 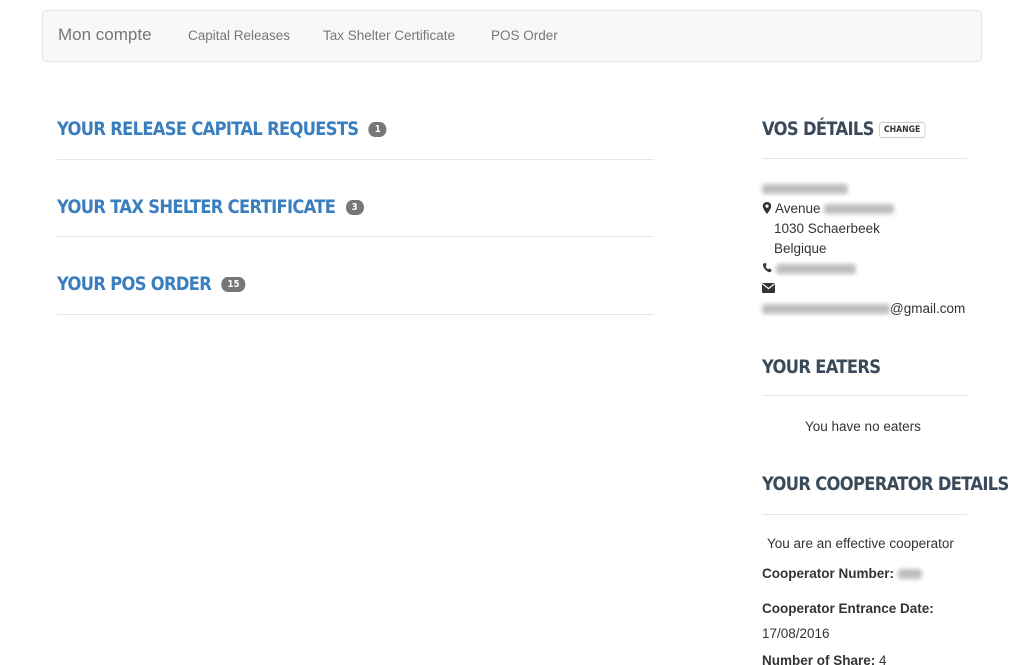 I want to click on nav-link-tax-shelter-certificate: Tax Shelter Certificate, so click(x=389, y=35).